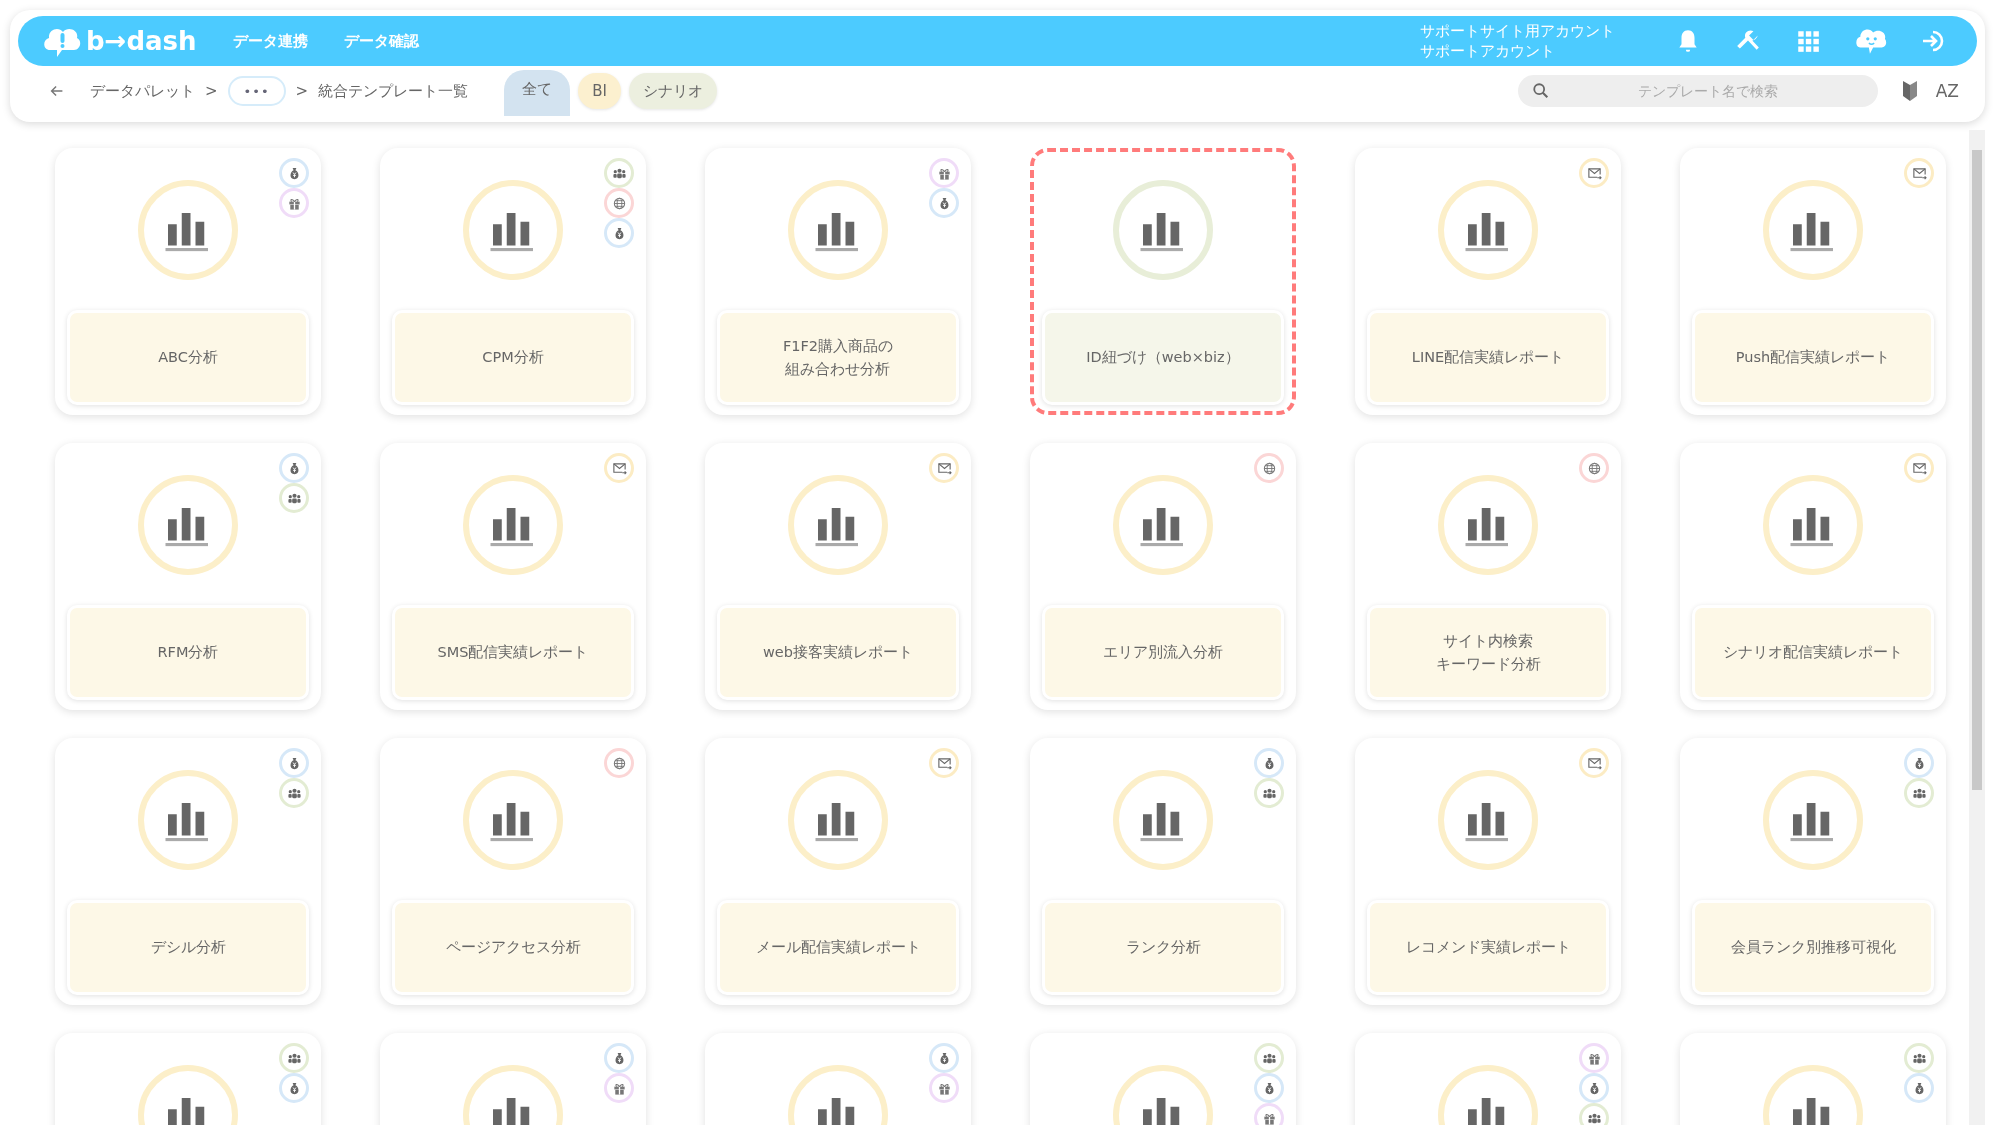  Describe the element at coordinates (141, 41) in the screenshot. I see `logo-text: b→dash` at that location.